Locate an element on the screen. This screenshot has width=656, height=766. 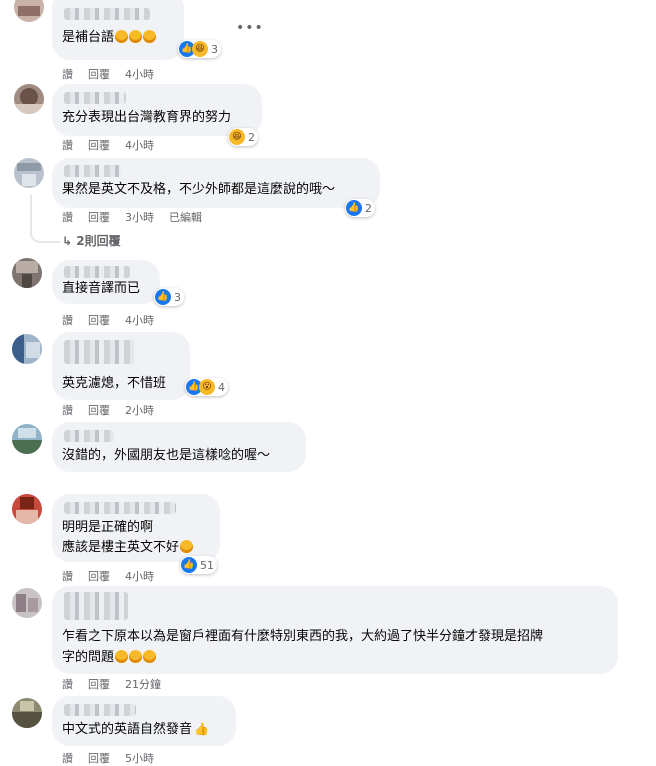
comment-actions: 讚回覆 21分鐘 is located at coordinates (119, 684).